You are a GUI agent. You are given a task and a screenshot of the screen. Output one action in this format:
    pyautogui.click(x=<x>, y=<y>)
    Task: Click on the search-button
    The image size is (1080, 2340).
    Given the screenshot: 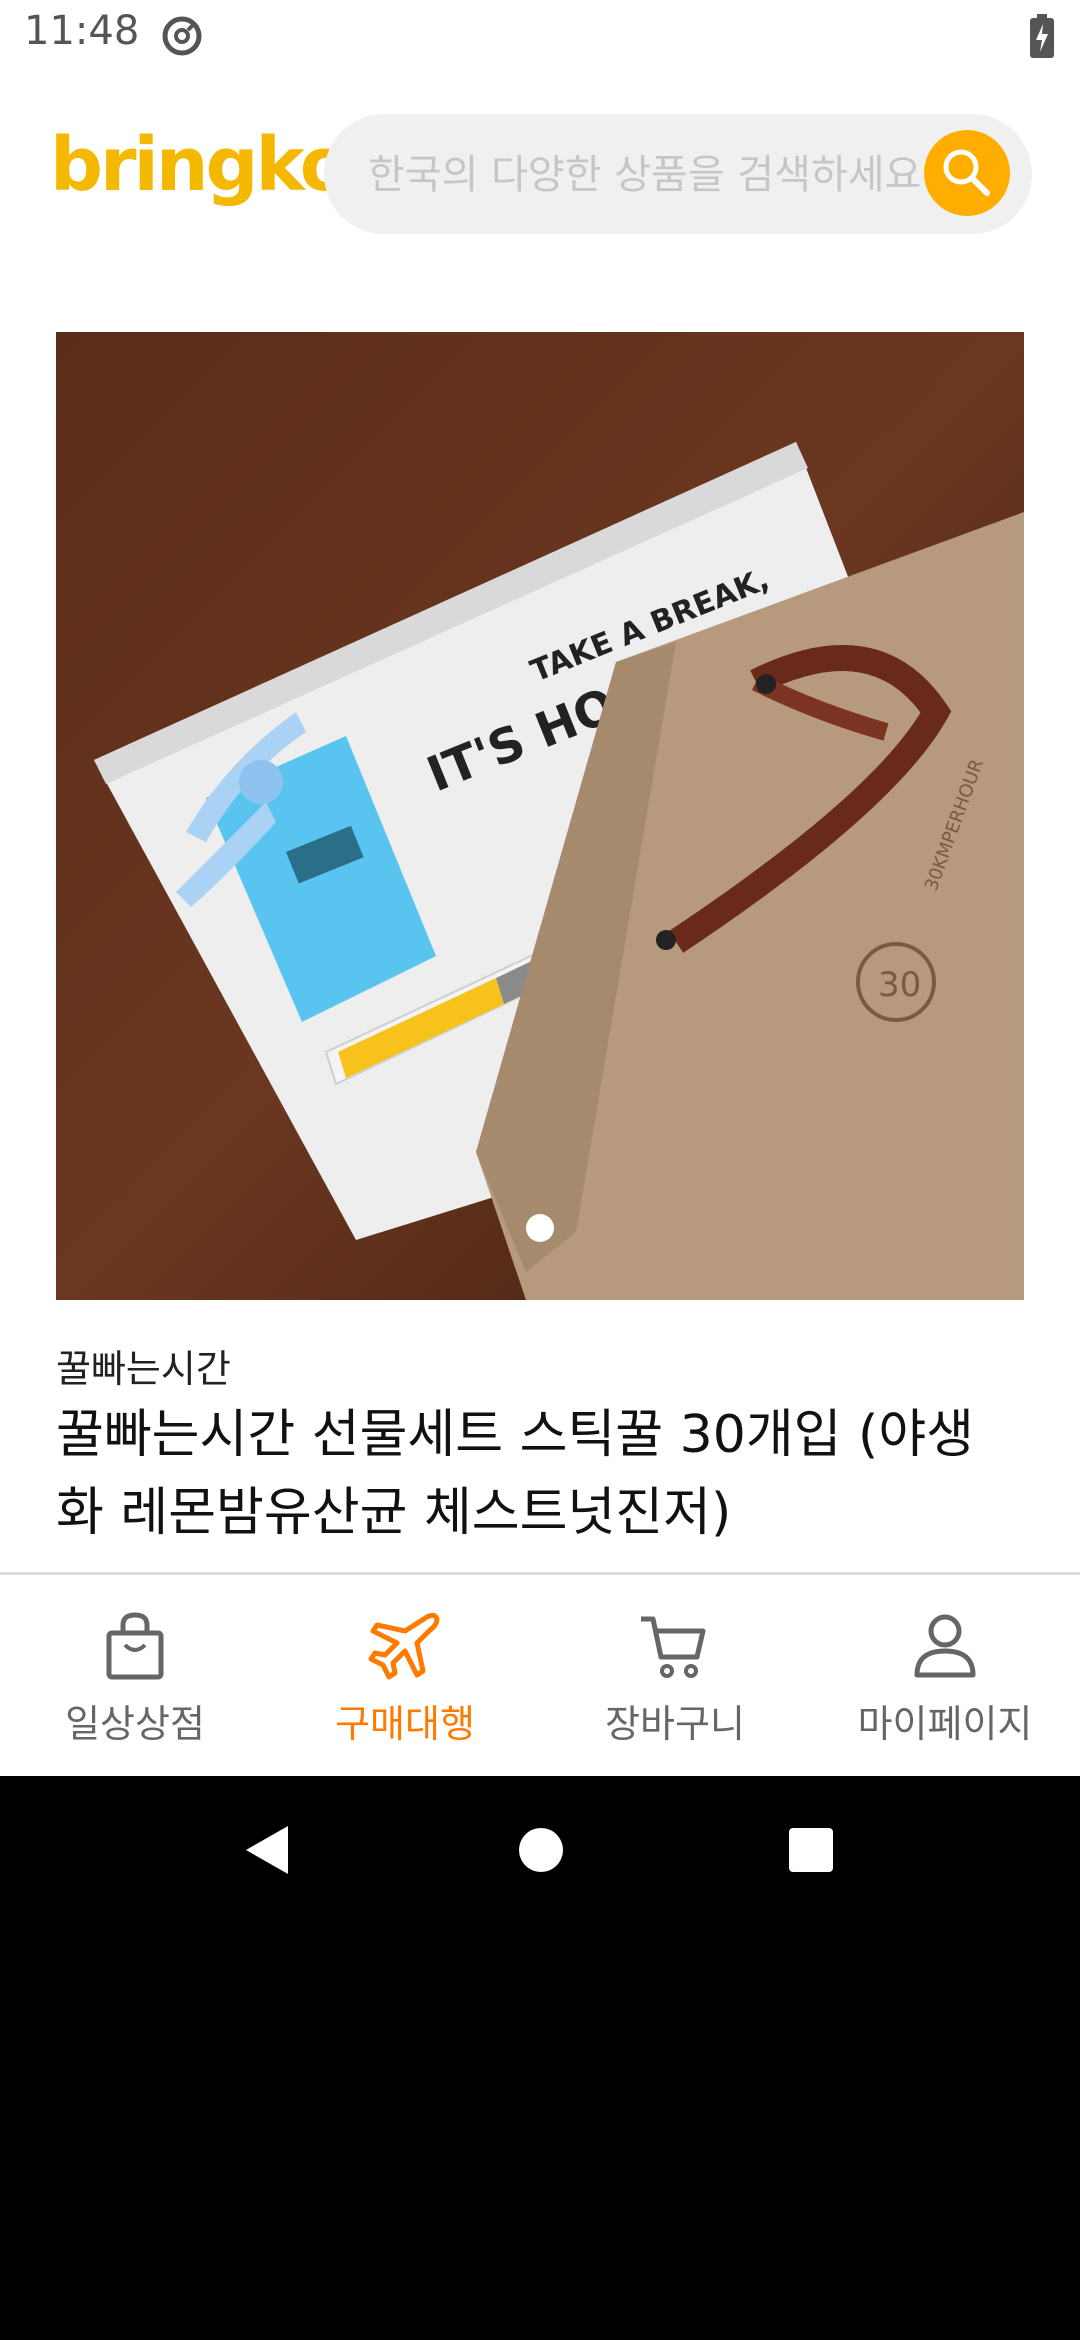 What is the action you would take?
    pyautogui.click(x=967, y=173)
    